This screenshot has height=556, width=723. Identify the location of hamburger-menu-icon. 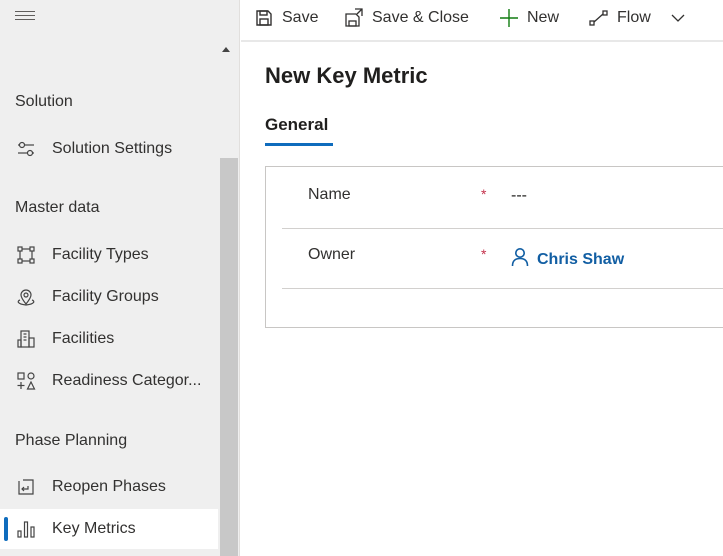
(25, 18).